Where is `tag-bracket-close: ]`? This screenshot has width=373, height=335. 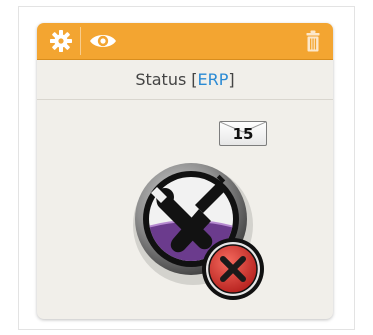 tag-bracket-close: ] is located at coordinates (231, 79).